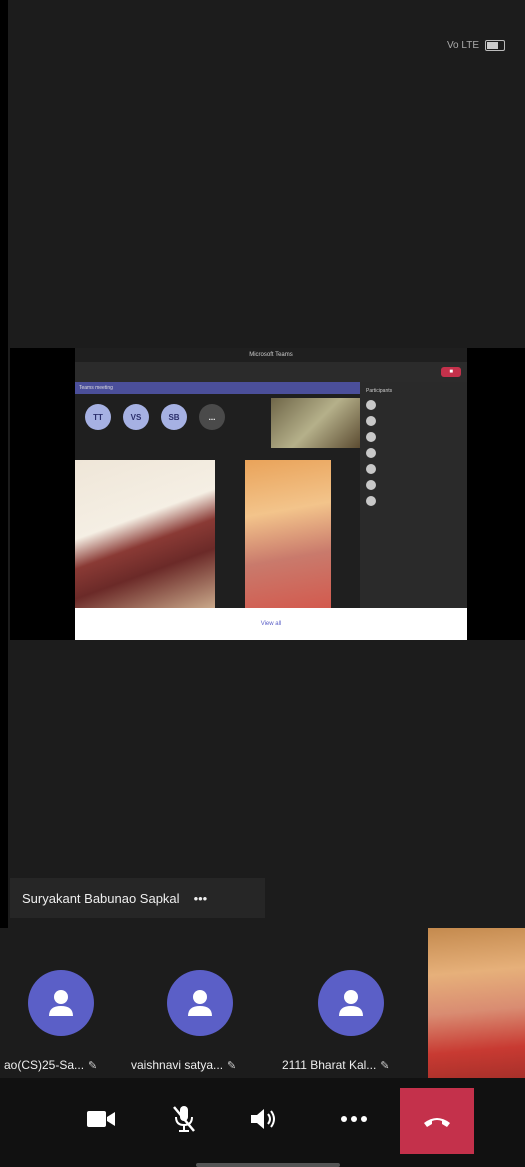 Image resolution: width=525 pixels, height=1167 pixels. I want to click on shared-meeting-body: Teams meeting TT VS SB ... Participants, so click(271, 495).